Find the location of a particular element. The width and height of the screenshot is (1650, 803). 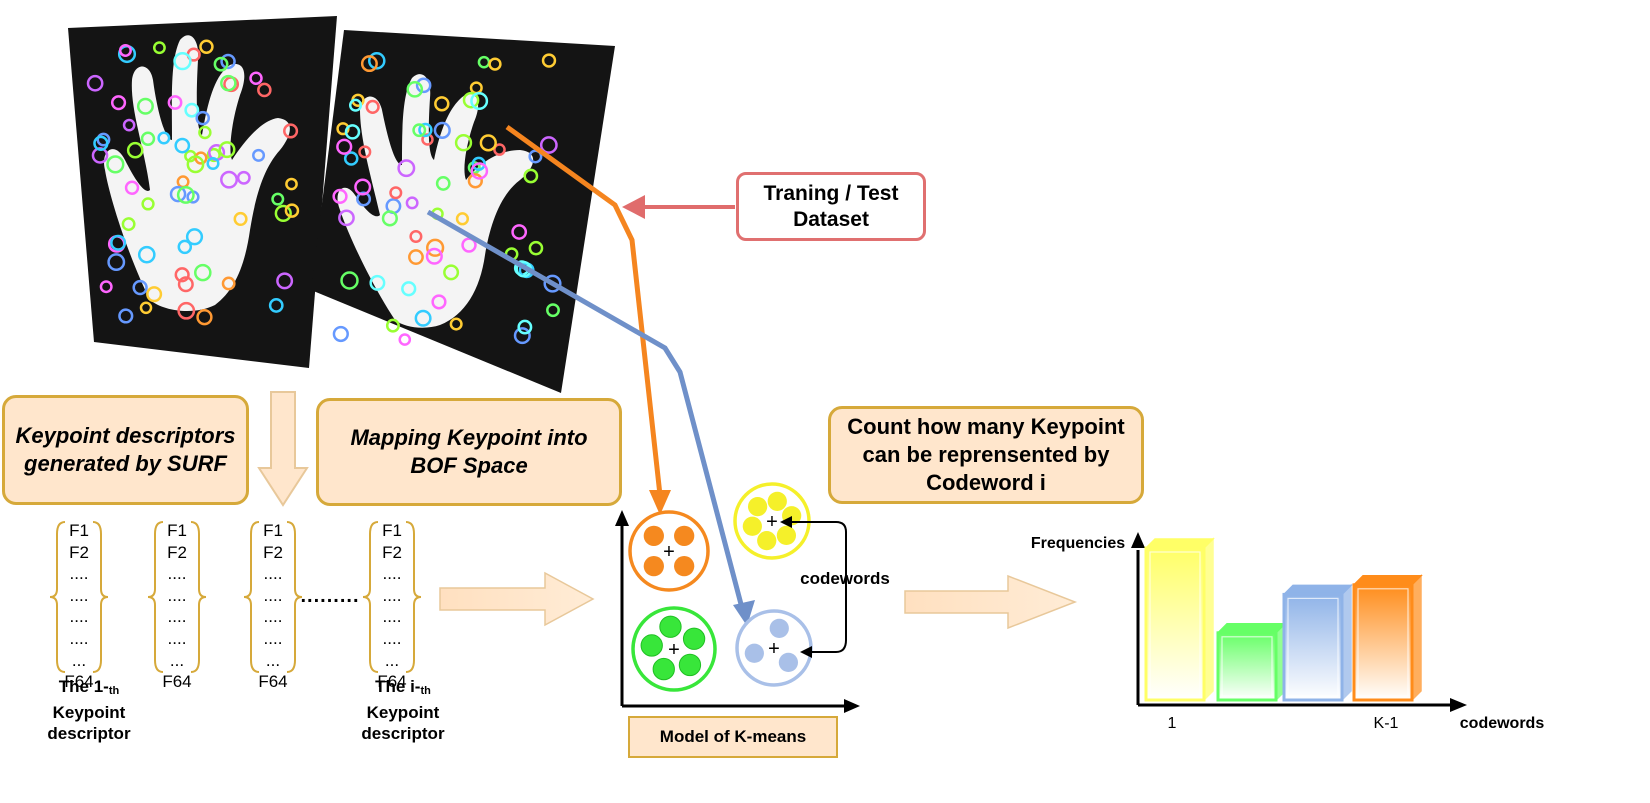

mapping-box: Mapping Keypoint into BOF Space is located at coordinates (469, 452).